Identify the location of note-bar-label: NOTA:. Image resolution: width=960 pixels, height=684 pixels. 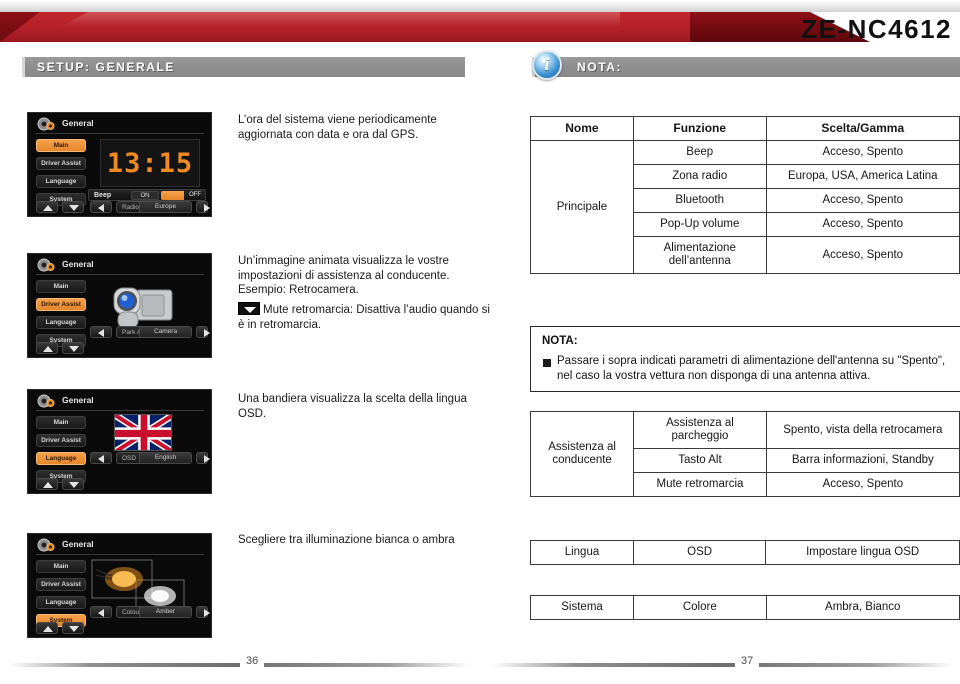
(600, 67).